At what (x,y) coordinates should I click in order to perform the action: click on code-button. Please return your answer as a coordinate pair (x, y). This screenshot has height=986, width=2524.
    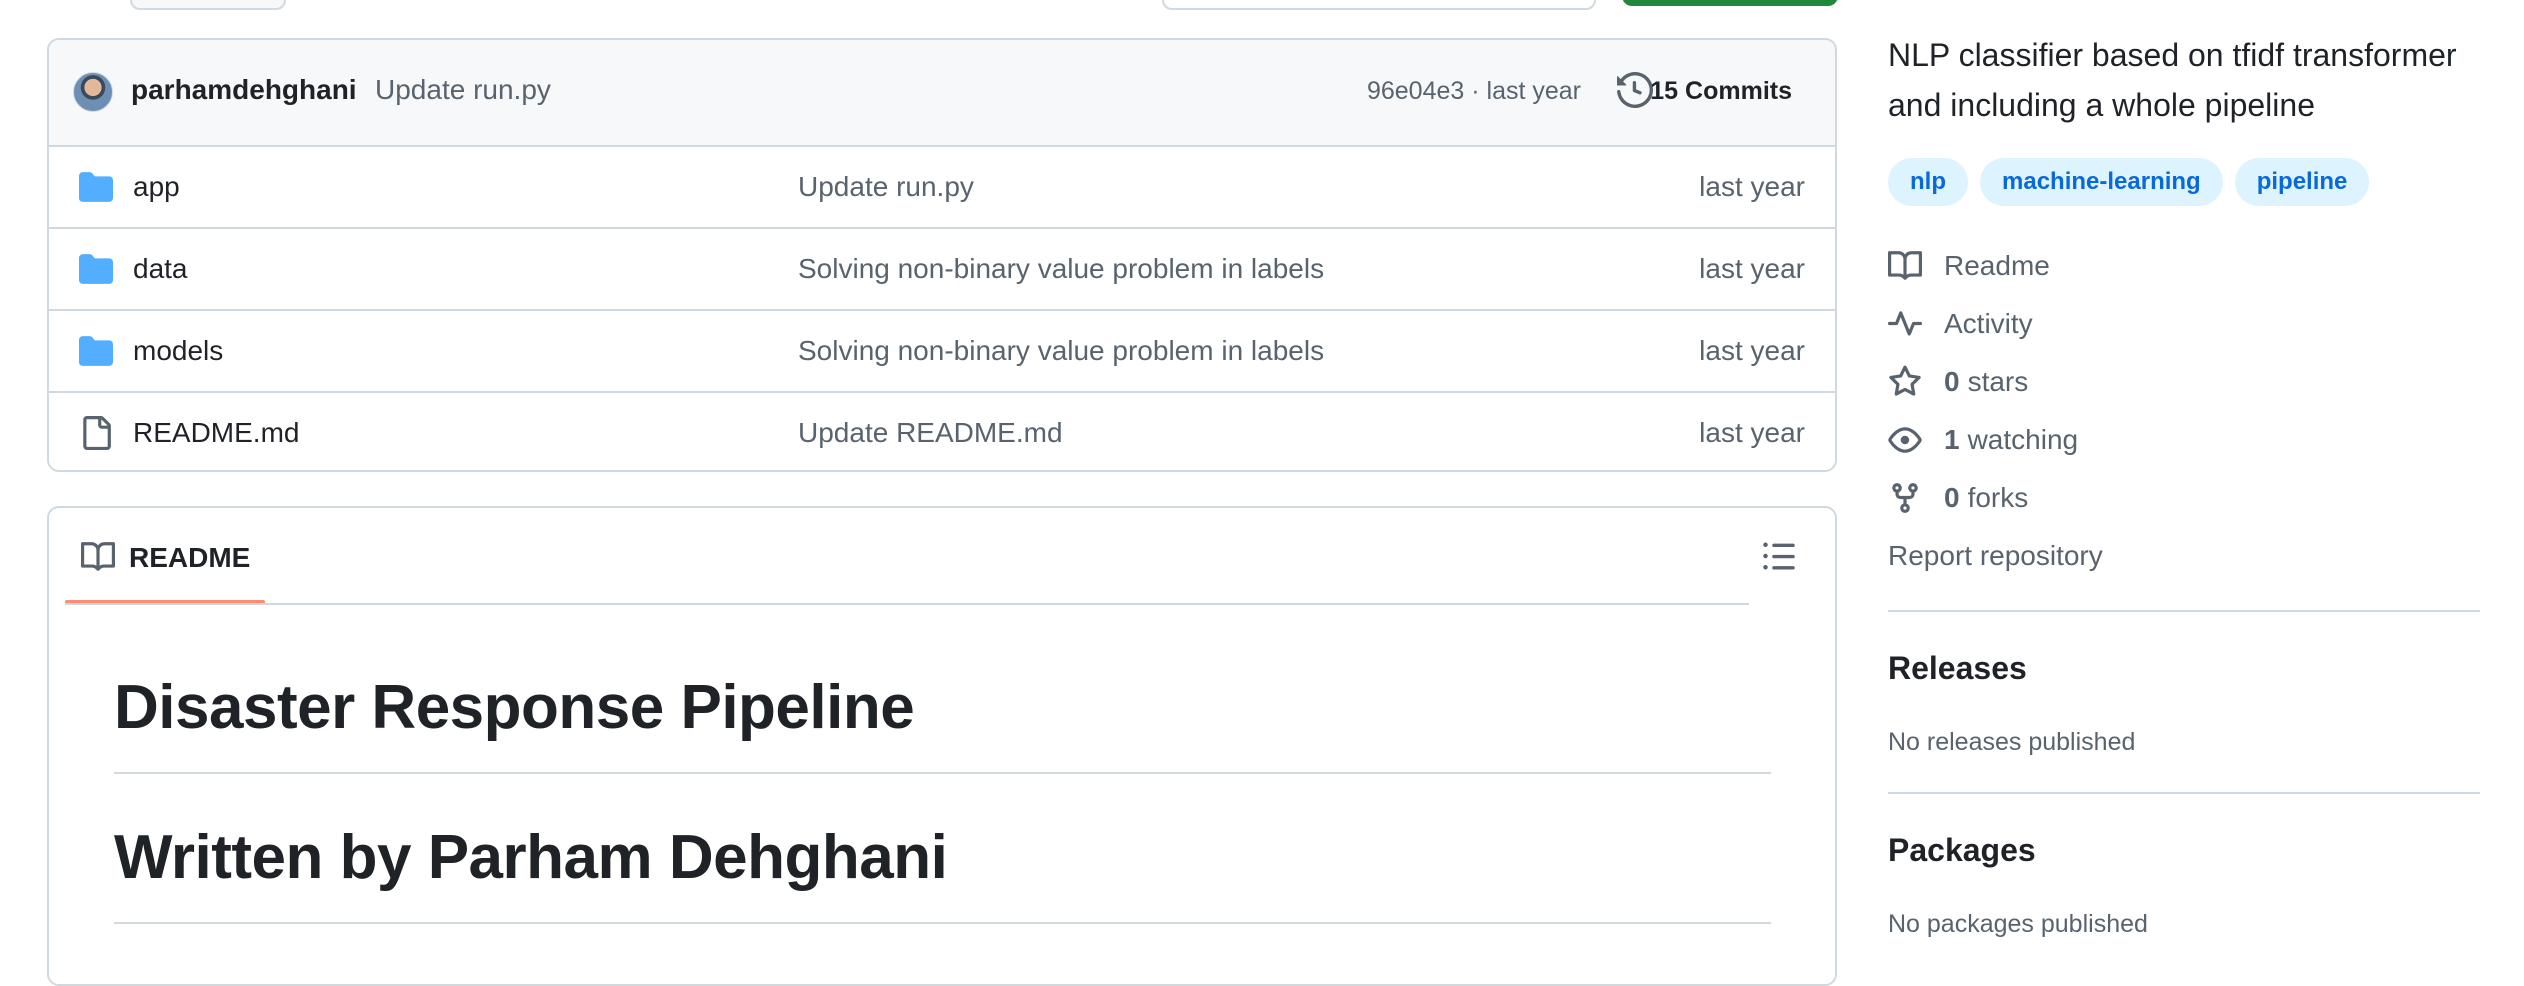
    Looking at the image, I should click on (1730, 3).